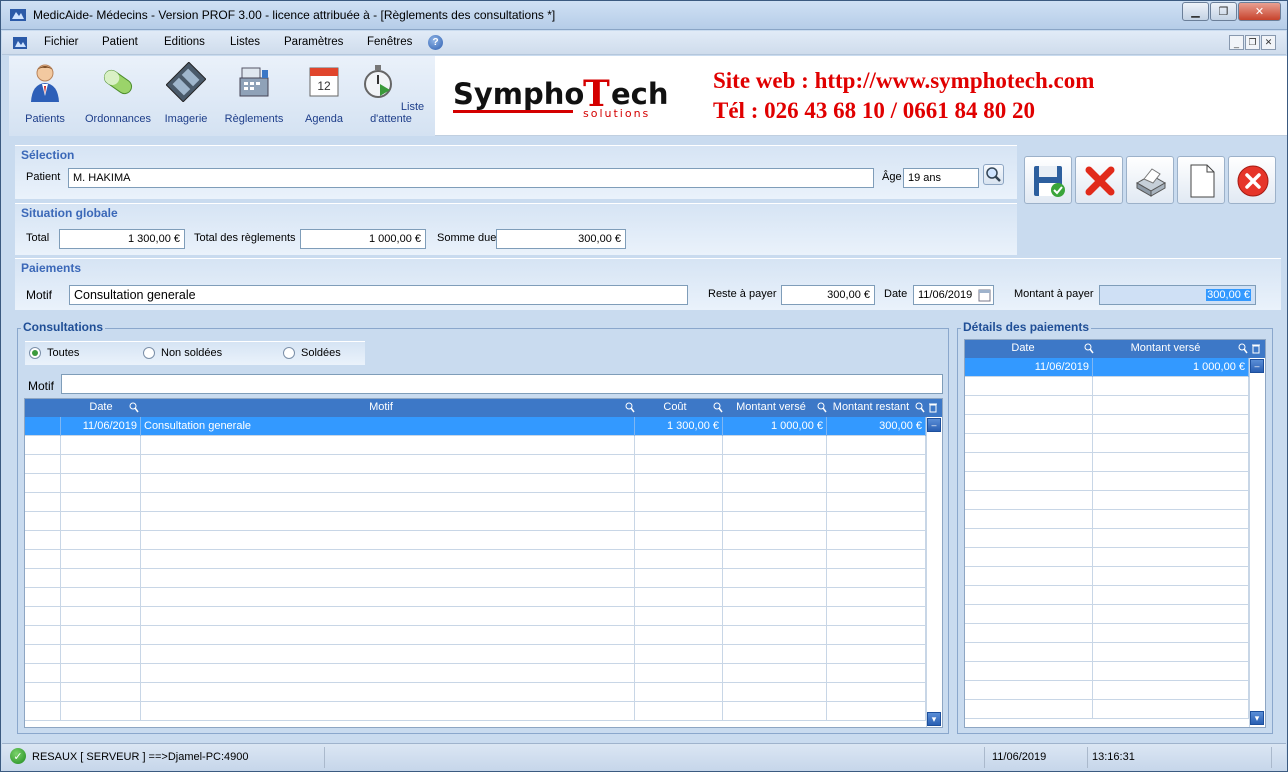  Describe the element at coordinates (435, 42) in the screenshot. I see `help-icon: ?` at that location.